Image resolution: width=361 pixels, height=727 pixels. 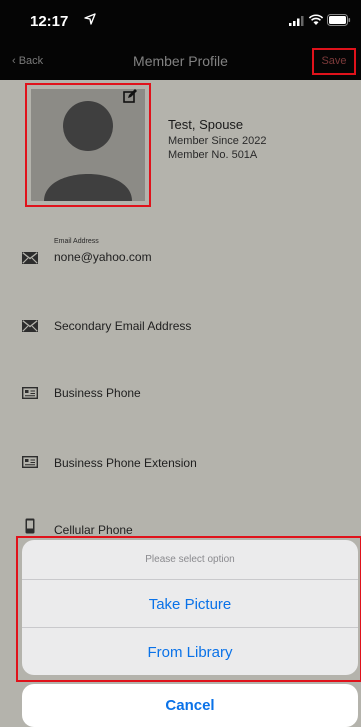 I want to click on member-since: Member Since 2022, so click(x=217, y=141).